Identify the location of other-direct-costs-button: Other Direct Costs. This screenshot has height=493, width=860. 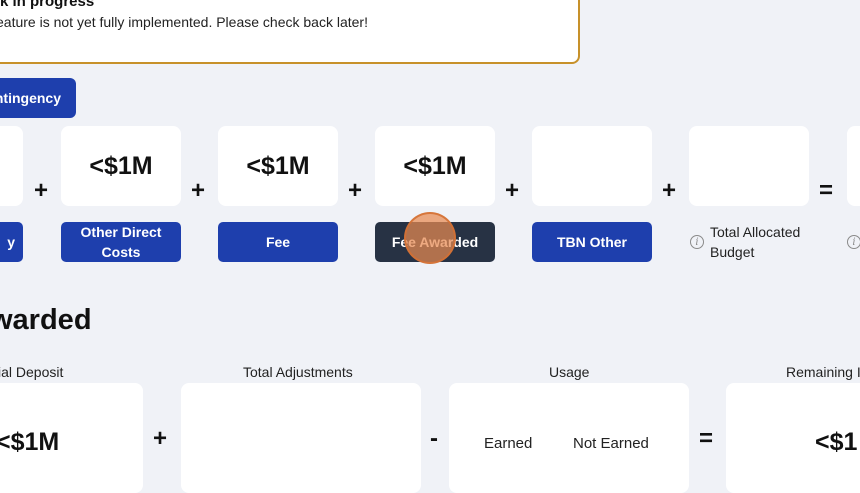
(121, 242).